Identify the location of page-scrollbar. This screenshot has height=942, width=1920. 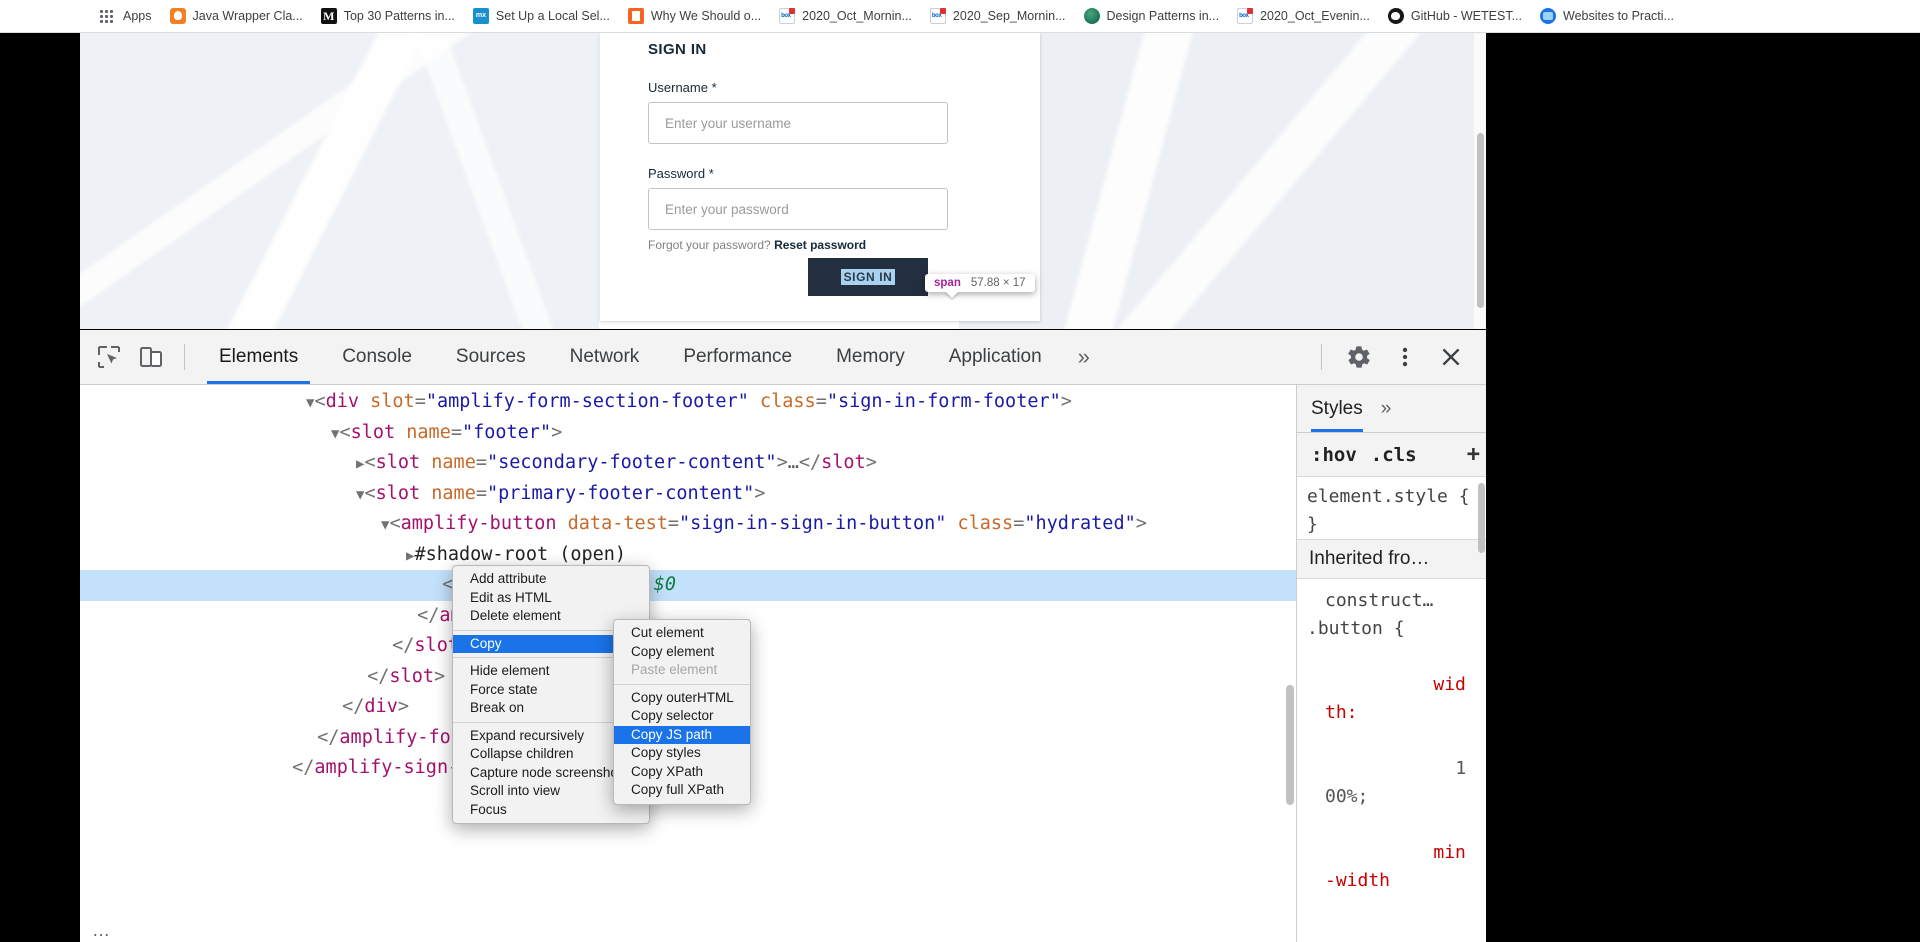
(1480, 181).